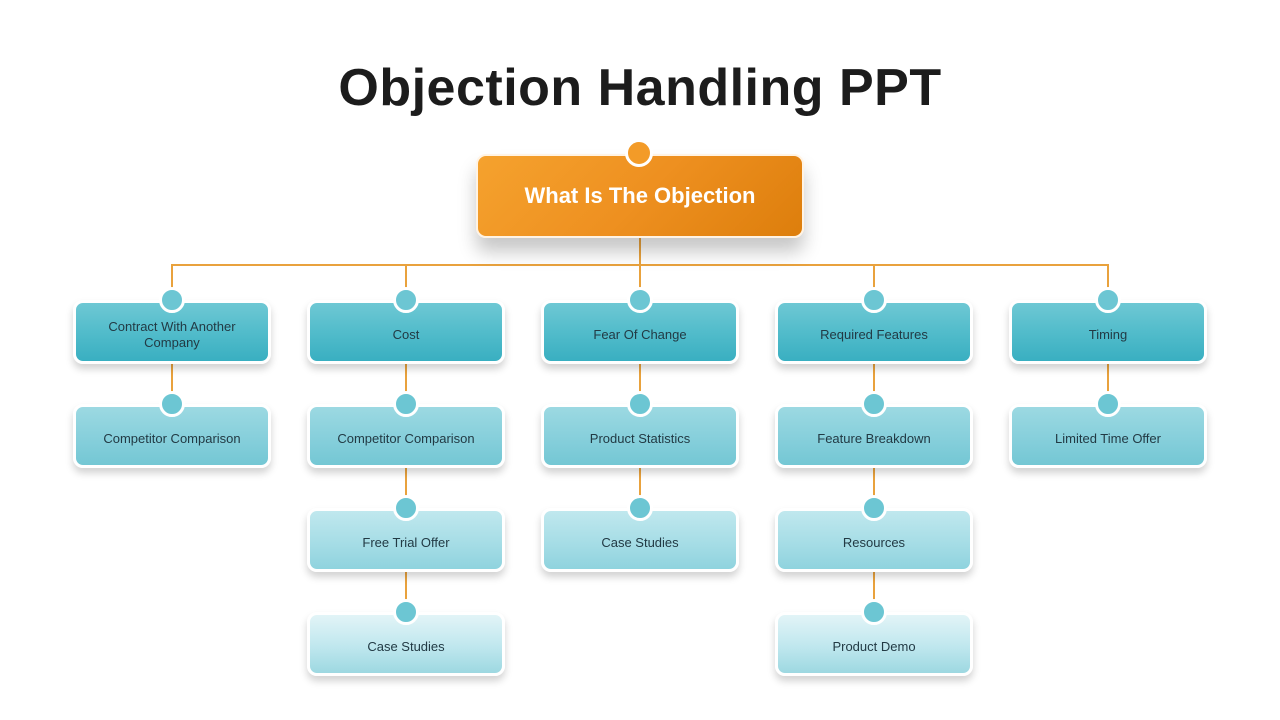 The height and width of the screenshot is (720, 1280). Describe the element at coordinates (874, 587) in the screenshot. I see `connector-col4-c` at that location.